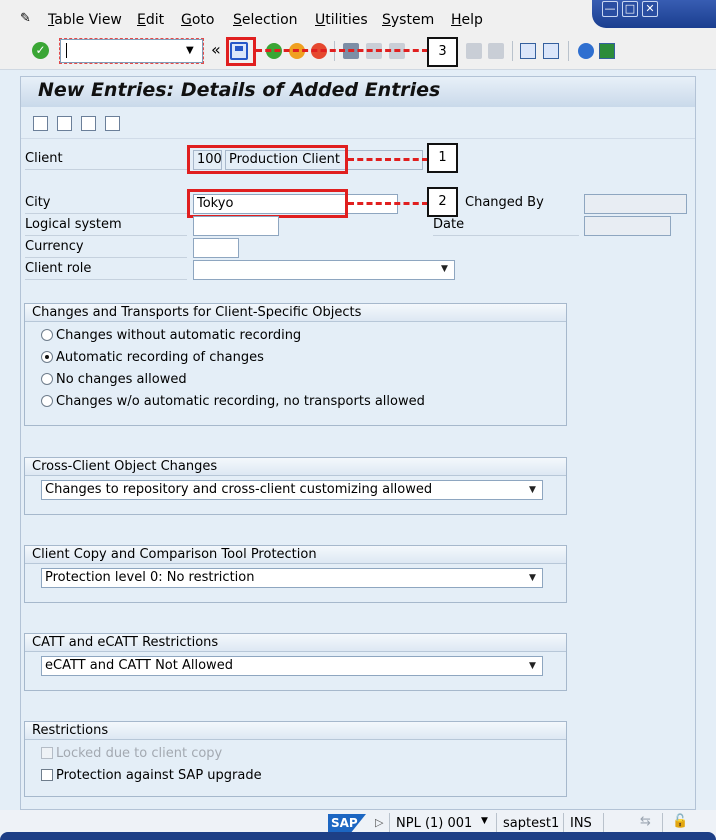  Describe the element at coordinates (581, 823) in the screenshot. I see `input-mode: INS` at that location.